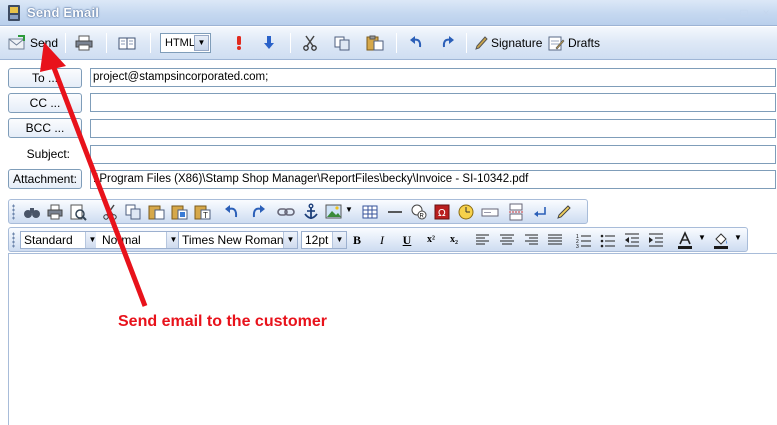 The height and width of the screenshot is (425, 777). I want to click on cut-editor-button, so click(110, 212).